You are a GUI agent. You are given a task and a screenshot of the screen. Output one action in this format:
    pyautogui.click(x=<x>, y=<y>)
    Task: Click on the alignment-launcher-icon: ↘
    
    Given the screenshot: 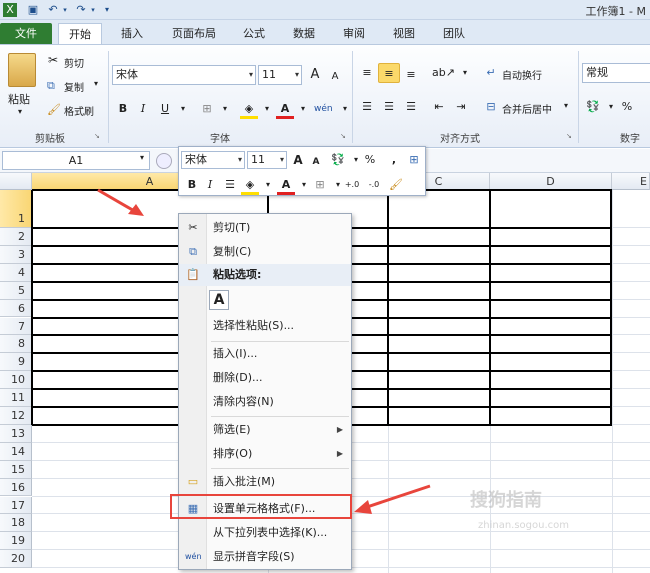 What is the action you would take?
    pyautogui.click(x=570, y=136)
    